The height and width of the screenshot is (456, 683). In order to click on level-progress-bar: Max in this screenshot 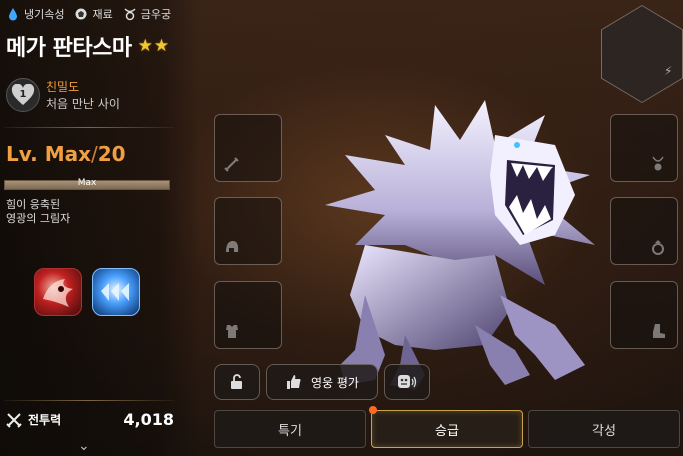, I will do `click(87, 184)`.